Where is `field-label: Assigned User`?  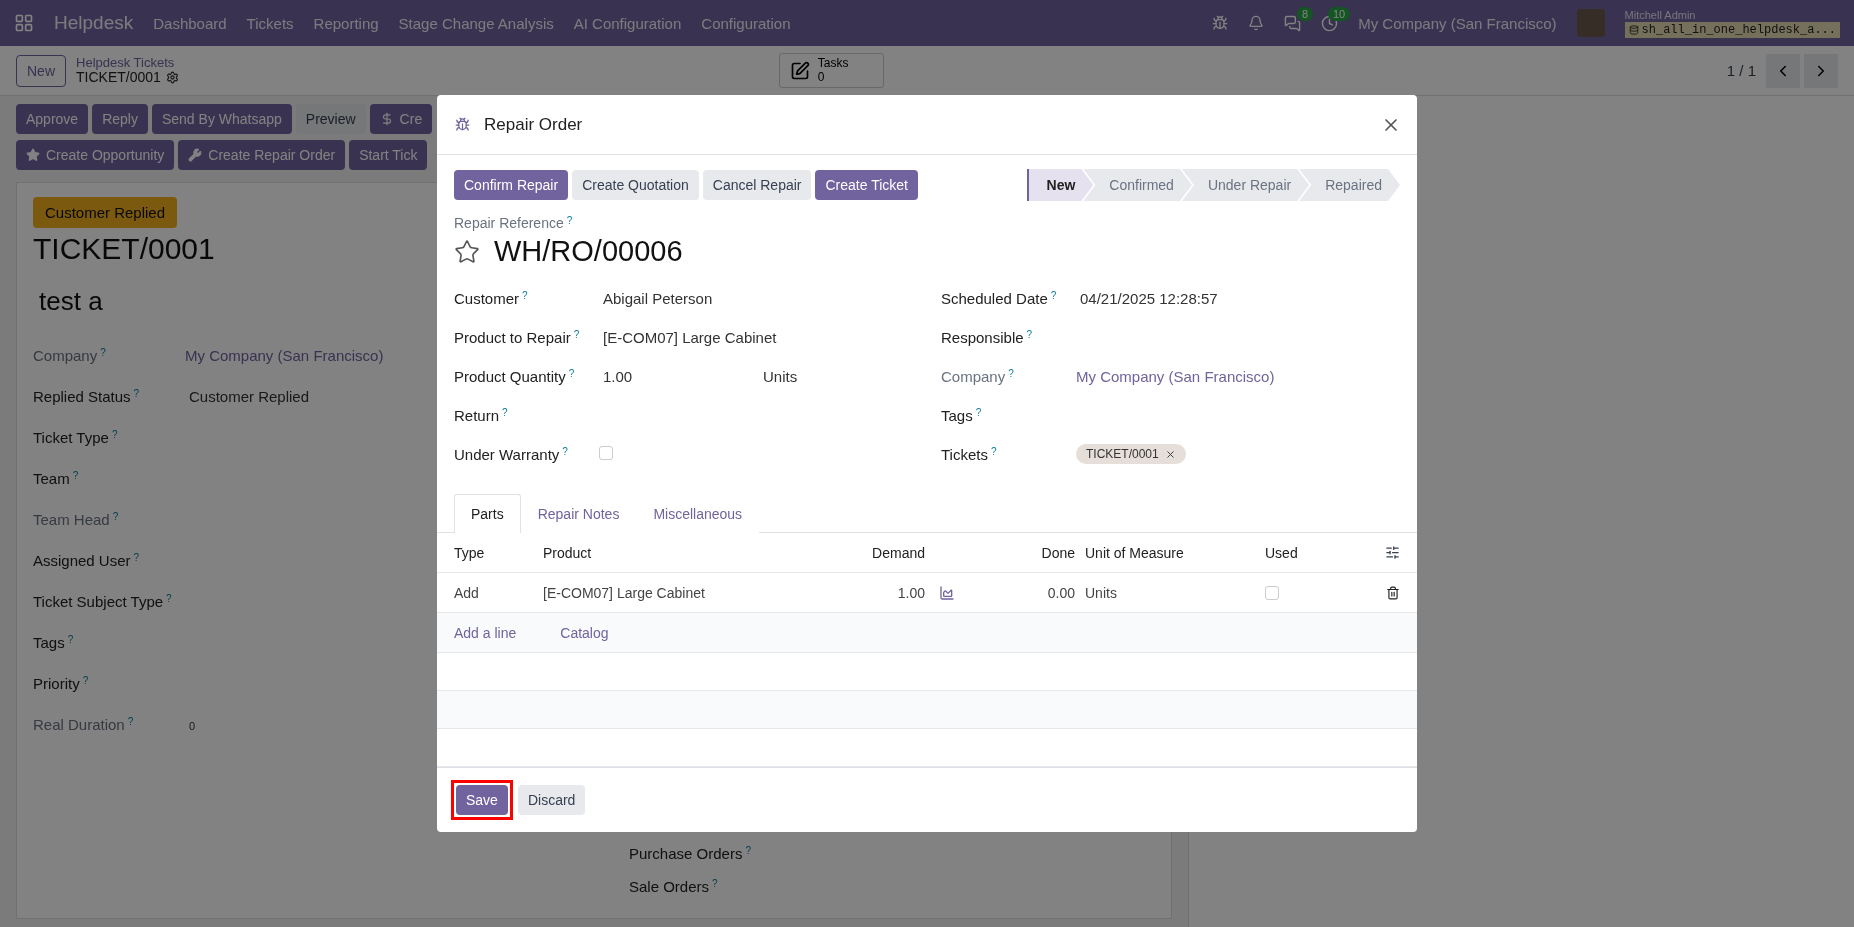
field-label: Assigned User is located at coordinates (82, 560).